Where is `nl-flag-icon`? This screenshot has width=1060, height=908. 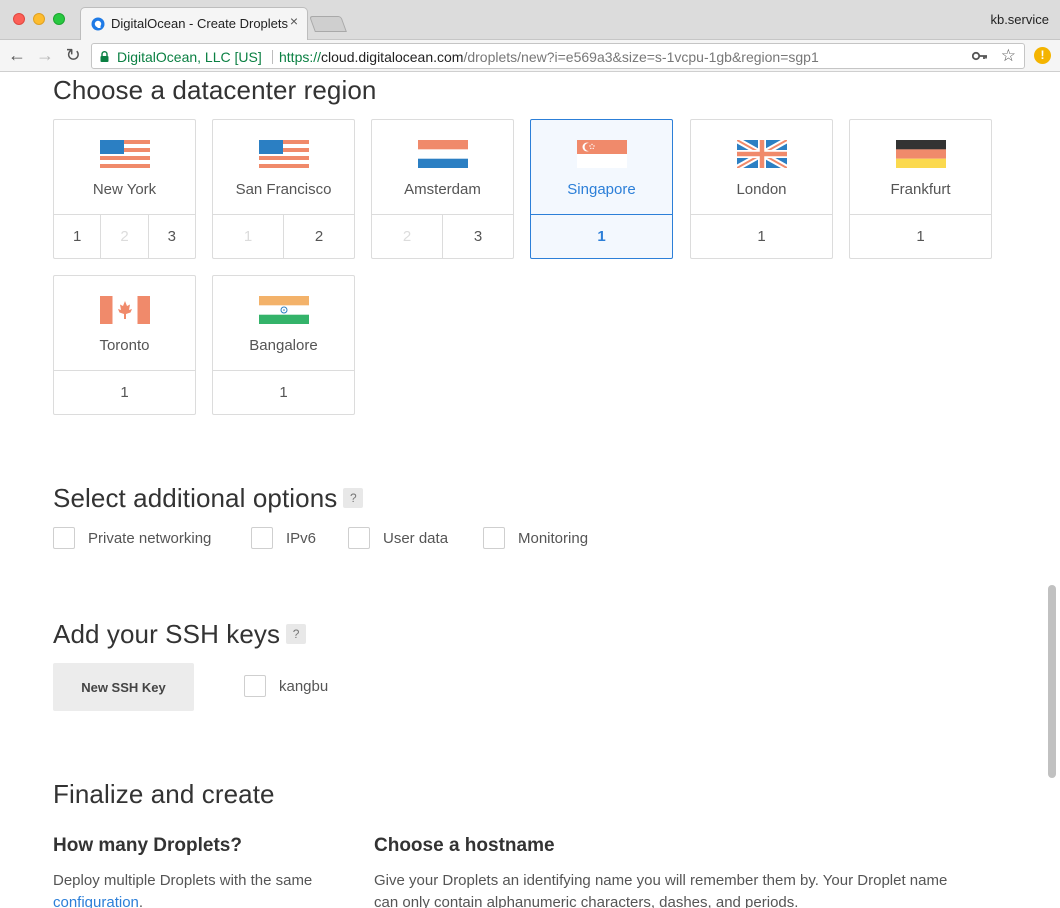
nl-flag-icon is located at coordinates (443, 154).